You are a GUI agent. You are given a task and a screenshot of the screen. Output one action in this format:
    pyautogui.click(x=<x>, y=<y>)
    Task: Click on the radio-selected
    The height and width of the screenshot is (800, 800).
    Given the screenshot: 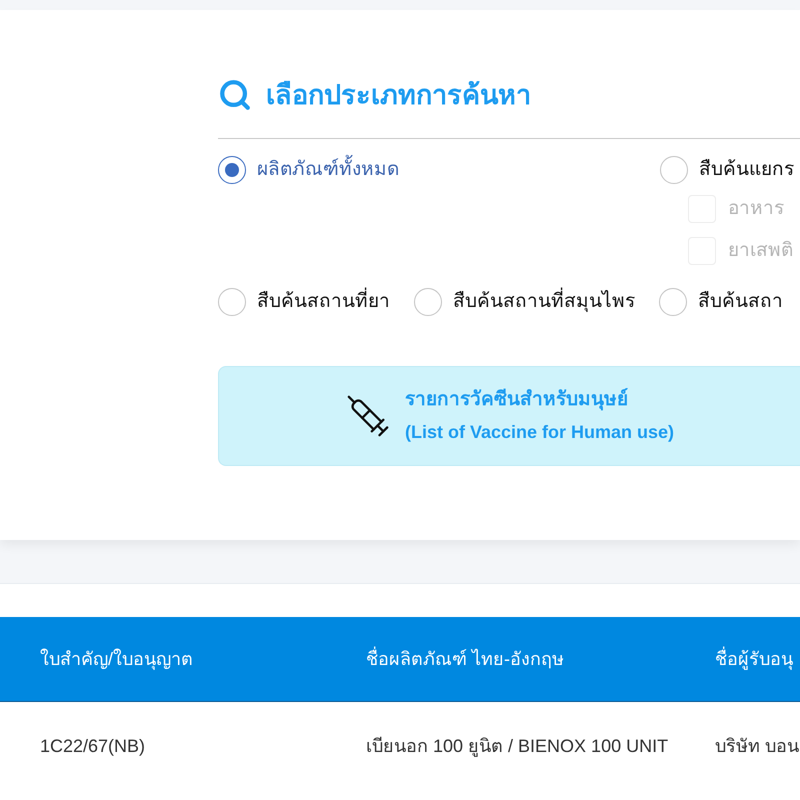 What is the action you would take?
    pyautogui.click(x=232, y=170)
    